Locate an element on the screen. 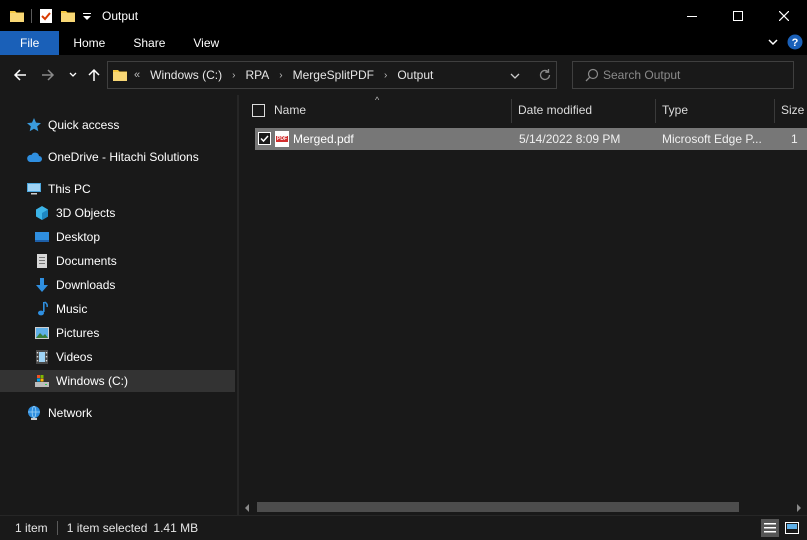 The height and width of the screenshot is (540, 807). breadcrumb-rpa: RPA is located at coordinates (257, 75).